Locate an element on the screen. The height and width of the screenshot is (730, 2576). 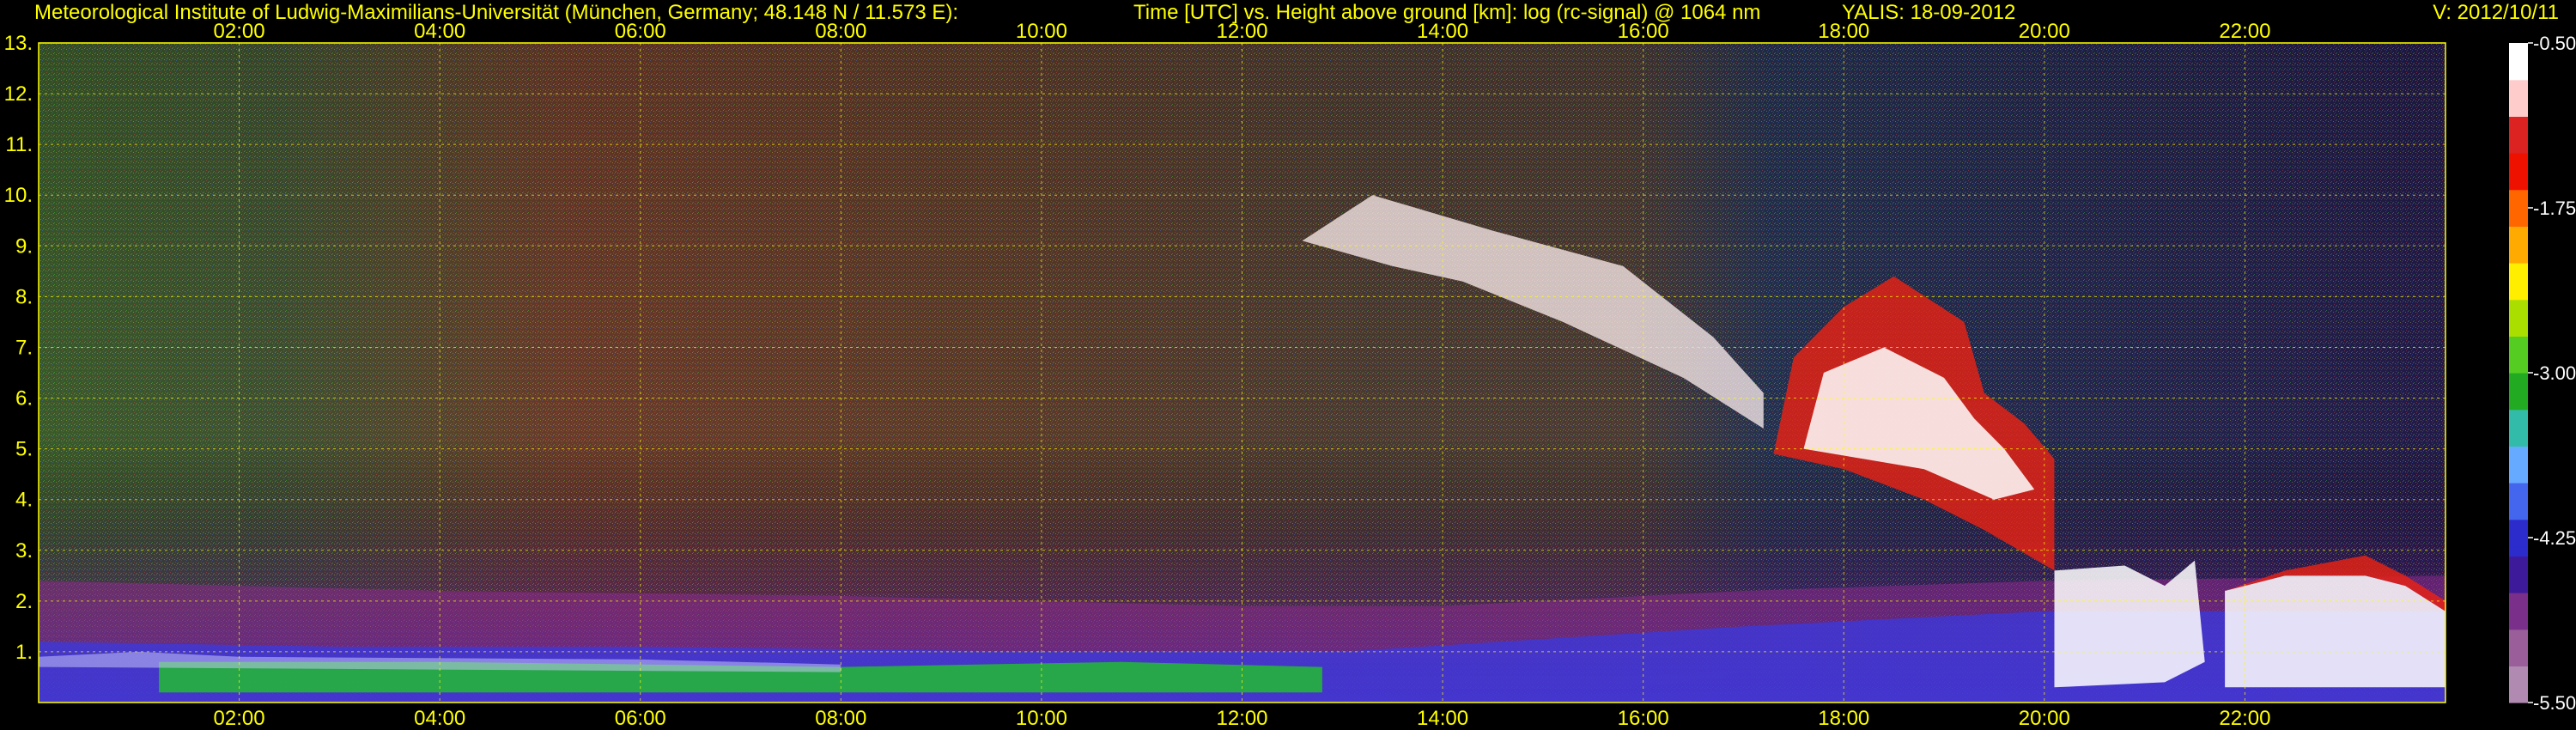
x-tick-label-top: 04:00 is located at coordinates (440, 31).